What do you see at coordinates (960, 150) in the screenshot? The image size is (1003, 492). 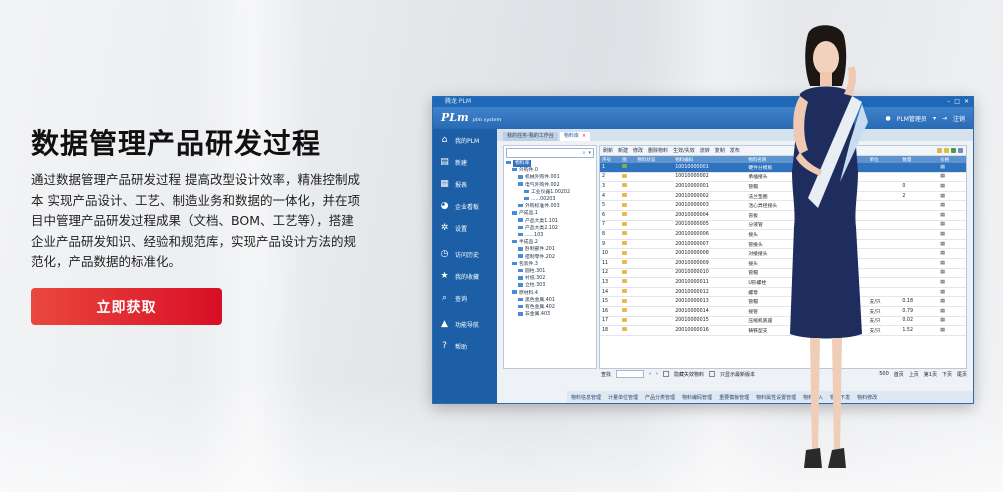 I see `filter-icon` at bounding box center [960, 150].